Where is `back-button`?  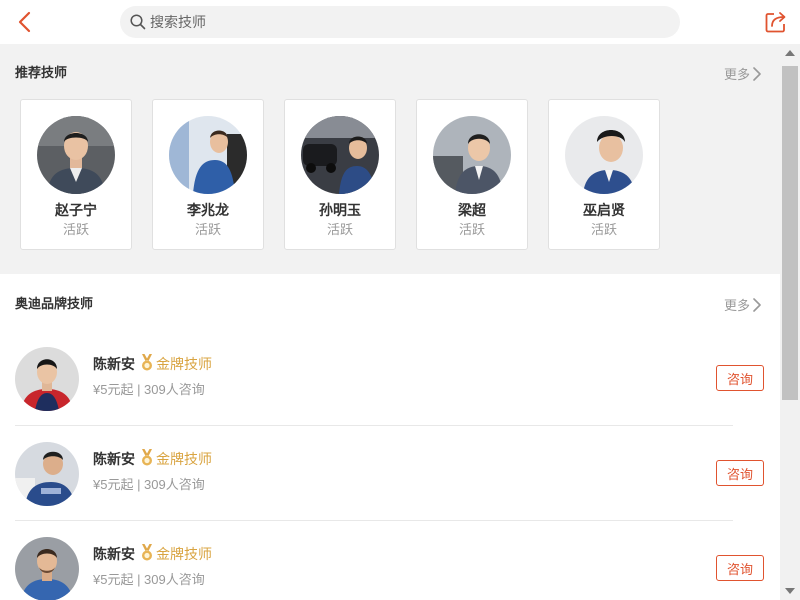
back-button is located at coordinates (24, 22).